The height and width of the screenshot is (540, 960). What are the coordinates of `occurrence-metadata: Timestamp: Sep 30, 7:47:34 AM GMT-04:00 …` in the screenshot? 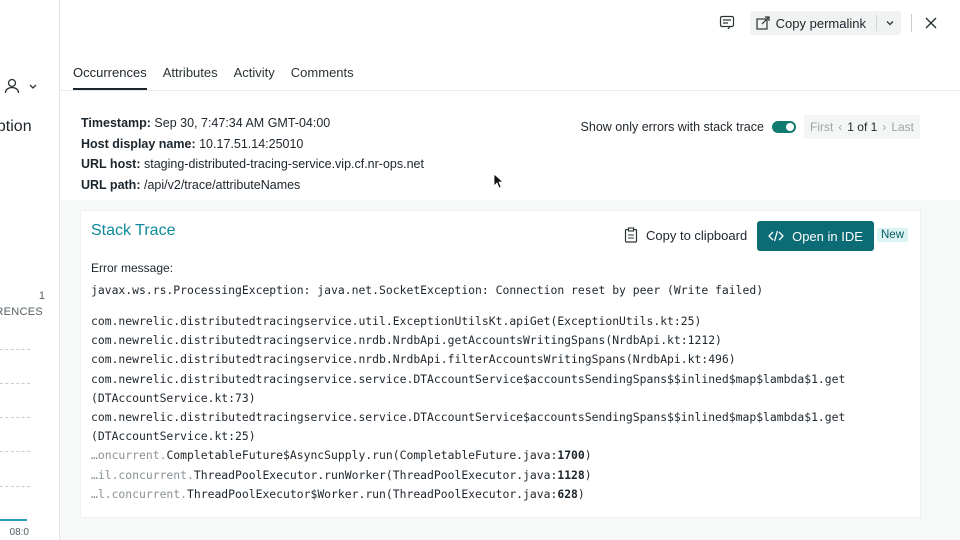 It's located at (252, 154).